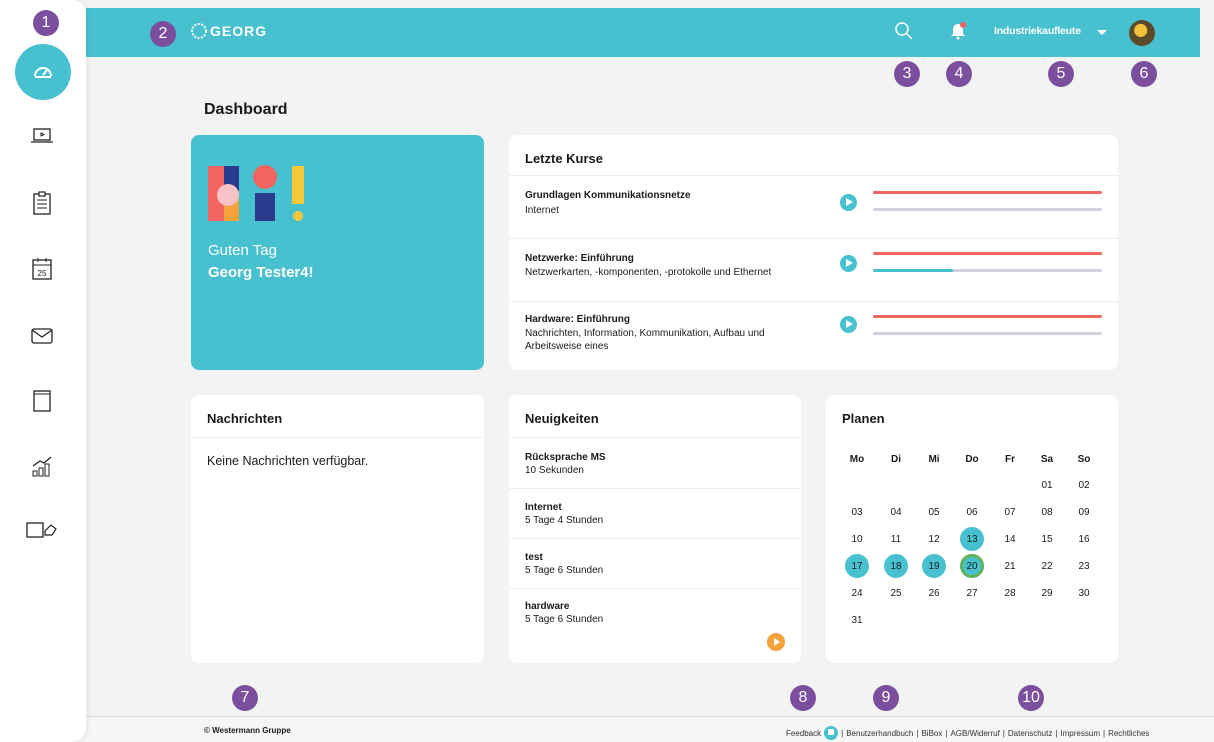  What do you see at coordinates (1010, 539) in the screenshot?
I see `calendar-day: 14` at bounding box center [1010, 539].